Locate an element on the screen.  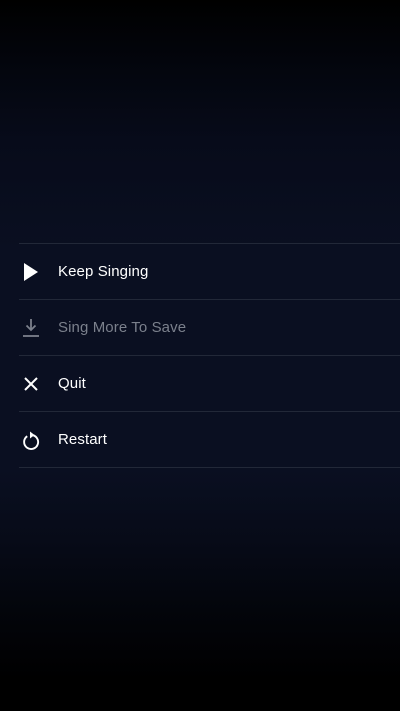
close-icon is located at coordinates (31, 384).